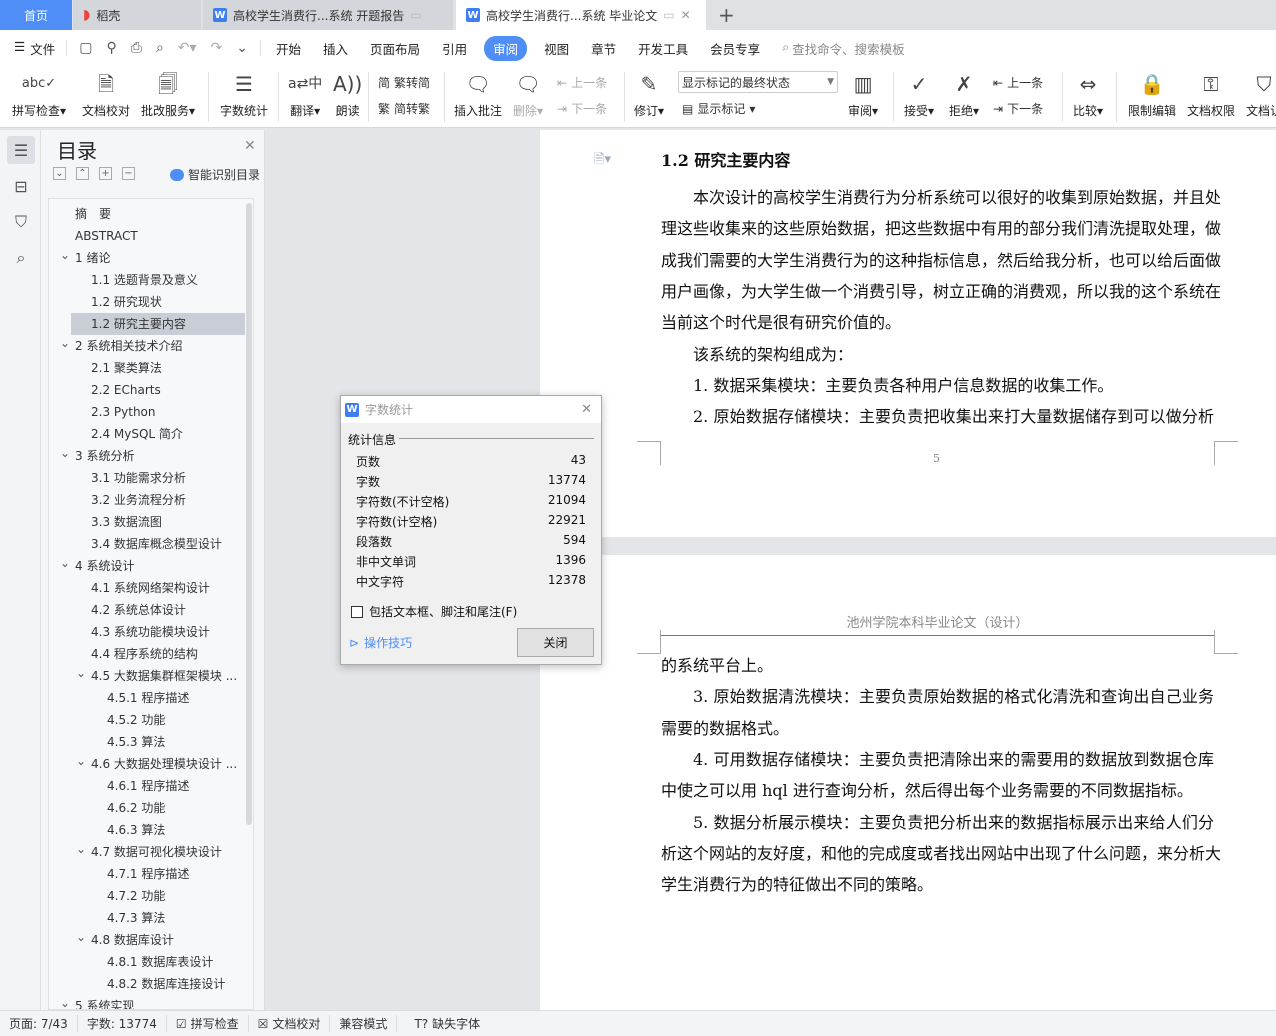 This screenshot has height=1036, width=1276. I want to click on tab-proposal: W 高校学生消费行...系统 开题报告 ▭, so click(328, 15).